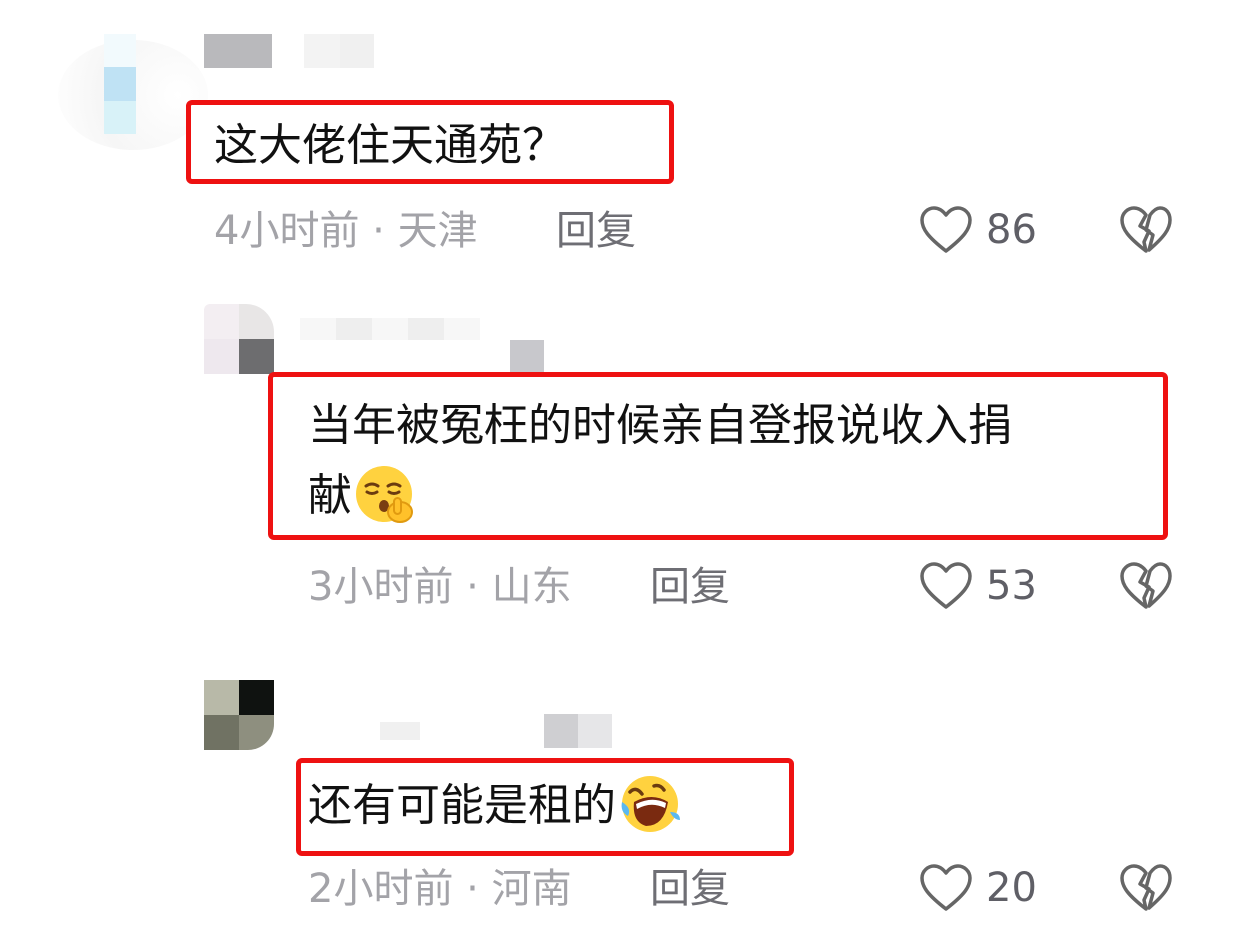 The height and width of the screenshot is (946, 1240). I want to click on comment-text: 这大佬住天通苑？, so click(390, 145).